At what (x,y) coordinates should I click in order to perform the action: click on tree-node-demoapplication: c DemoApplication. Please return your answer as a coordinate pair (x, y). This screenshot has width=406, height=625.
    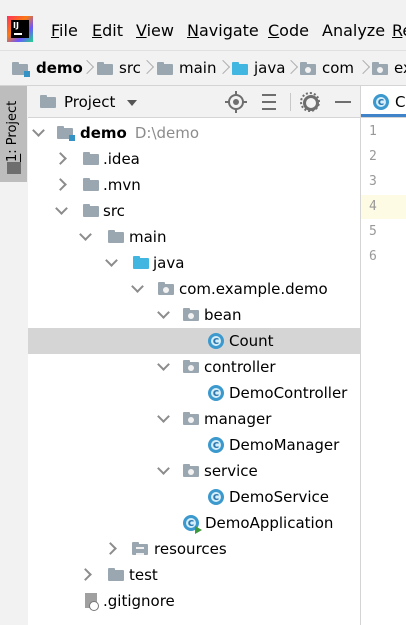
    Looking at the image, I should click on (194, 523).